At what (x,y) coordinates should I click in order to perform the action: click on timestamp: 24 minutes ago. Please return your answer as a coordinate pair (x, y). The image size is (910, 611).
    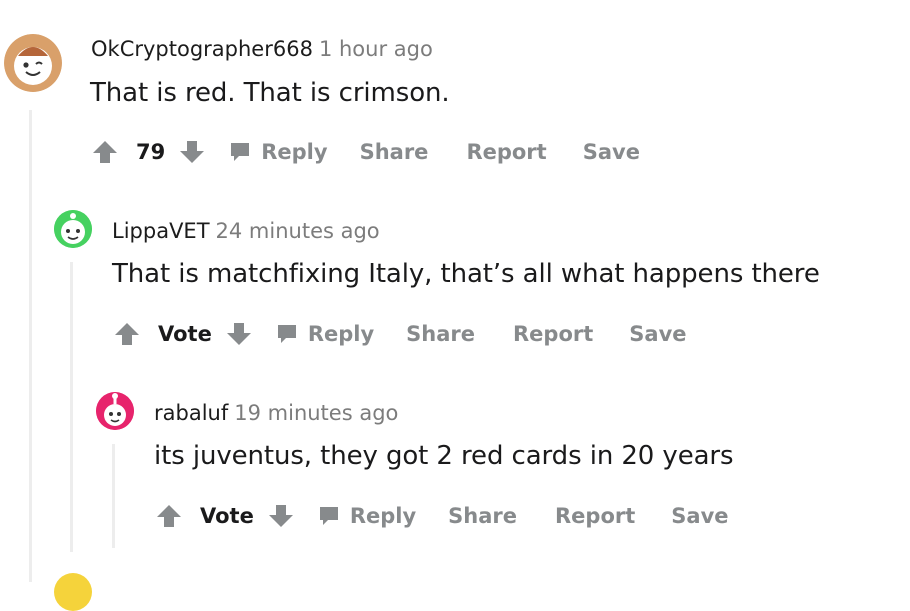
    Looking at the image, I should click on (298, 231).